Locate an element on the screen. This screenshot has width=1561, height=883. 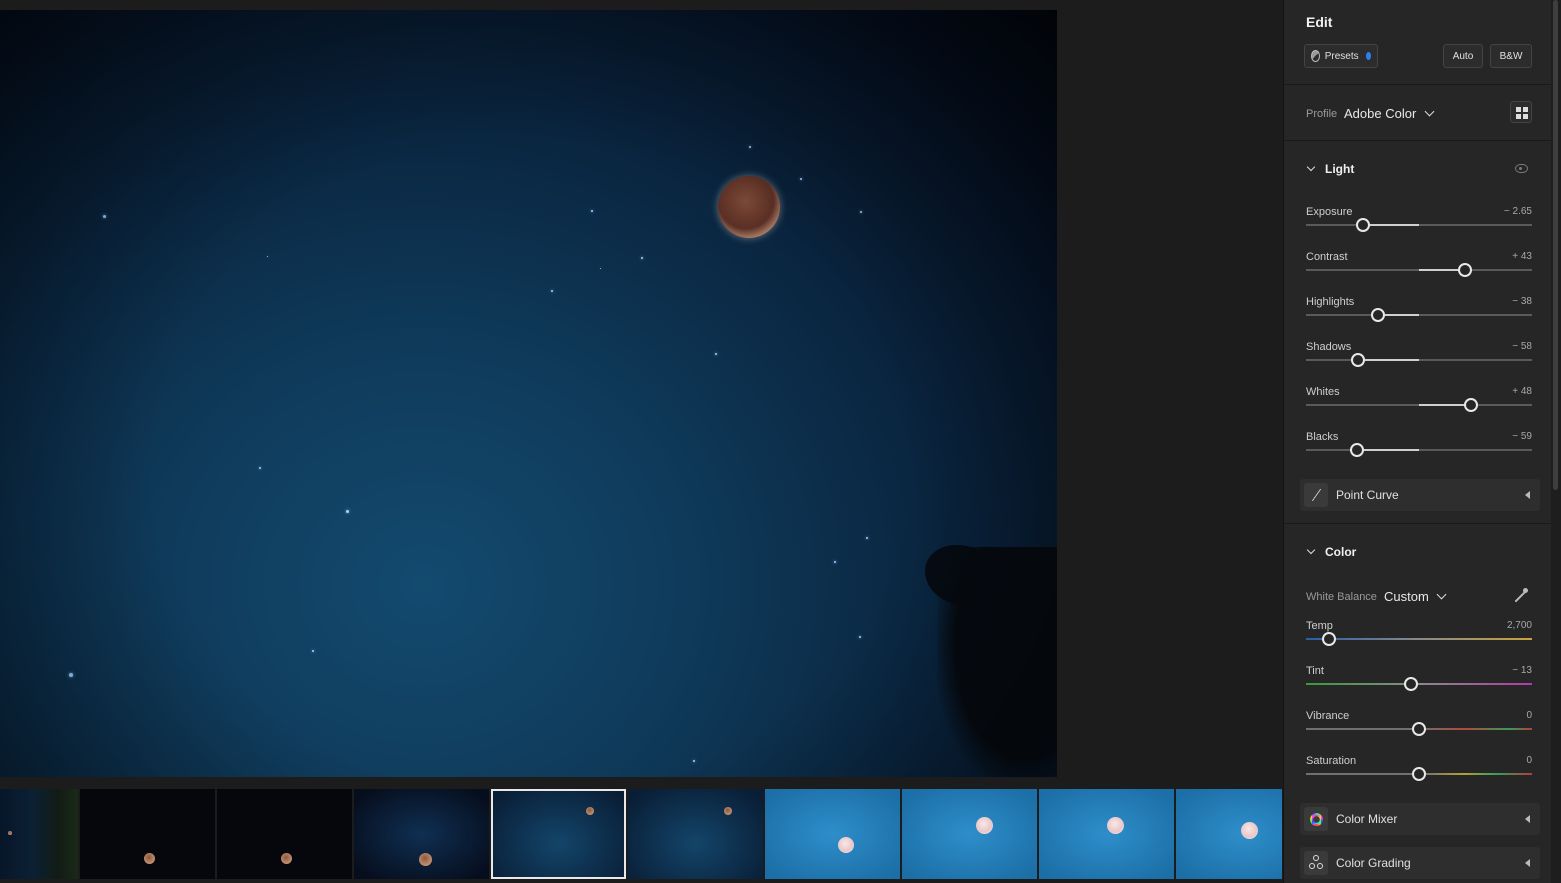
profile-browser-icon is located at coordinates (1521, 112).